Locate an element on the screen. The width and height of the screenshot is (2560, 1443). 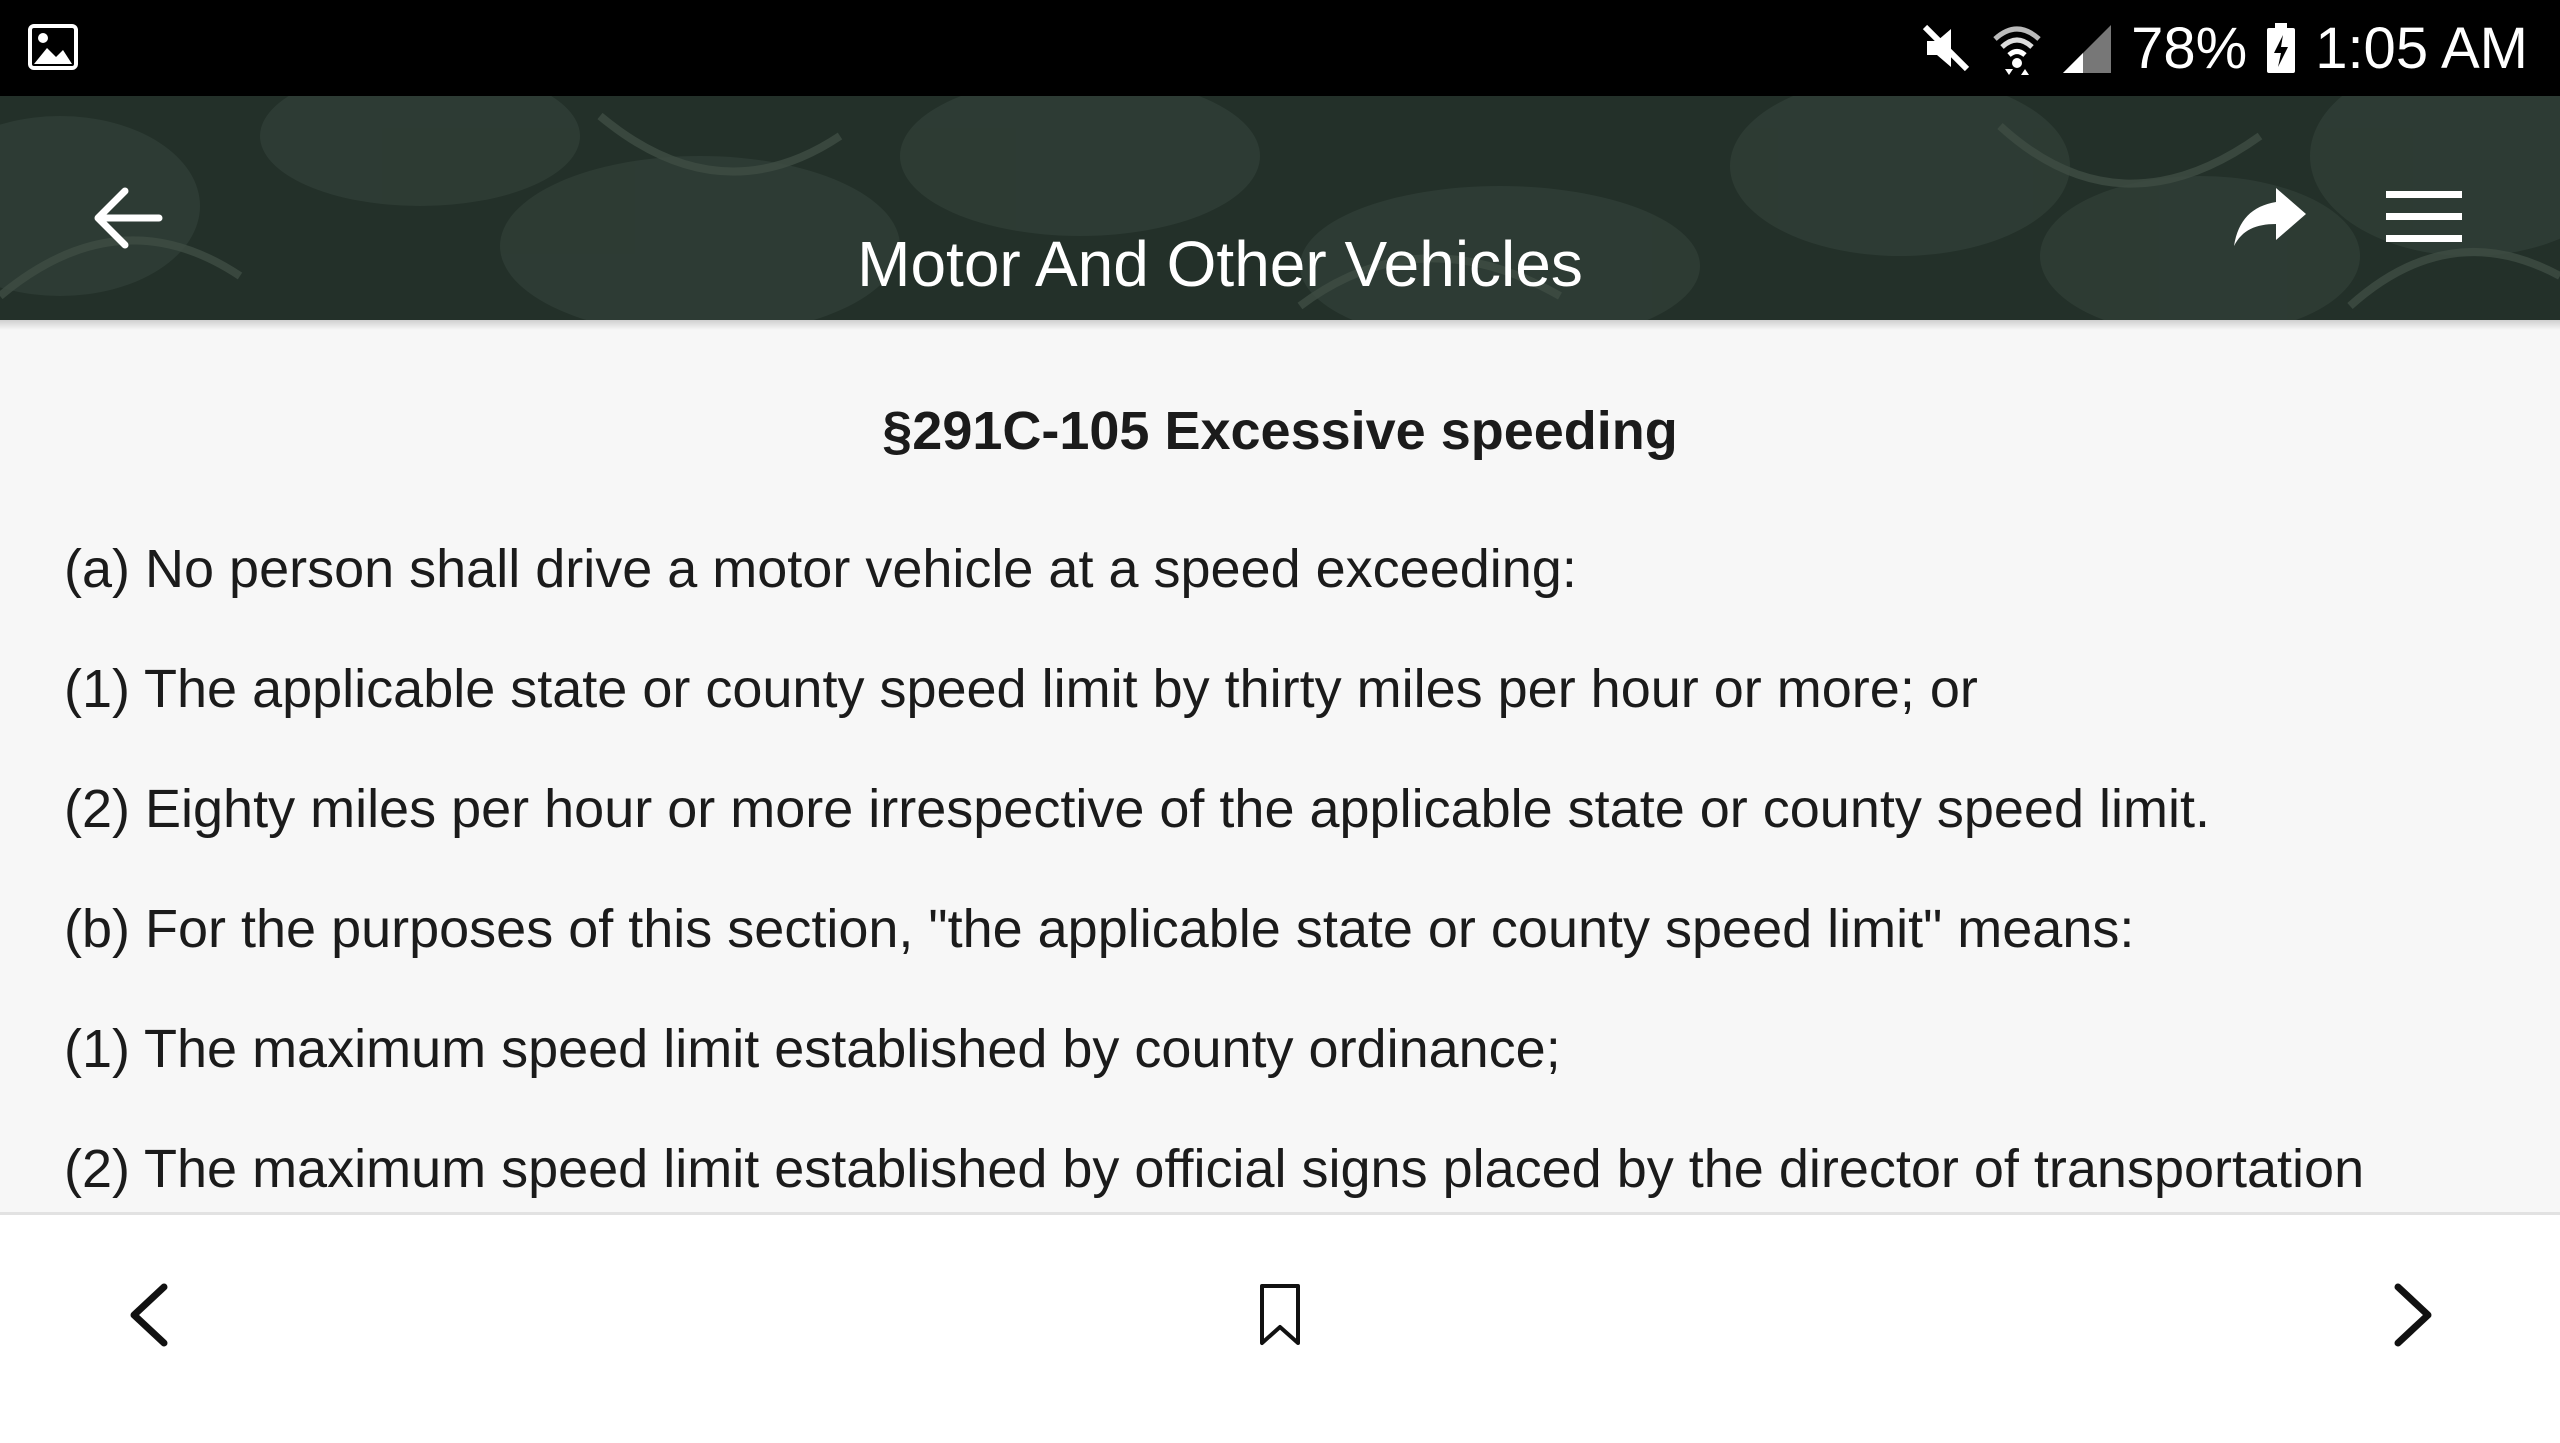
menu-button is located at coordinates (2424, 216).